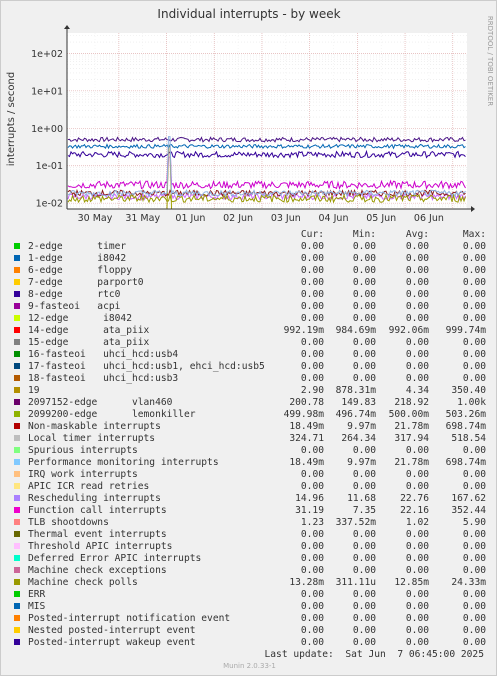 The image size is (497, 676). What do you see at coordinates (249, 535) in the screenshot?
I see `legend-row: Thermal event interrupts 0.00 0.00 0.00 0.00` at bounding box center [249, 535].